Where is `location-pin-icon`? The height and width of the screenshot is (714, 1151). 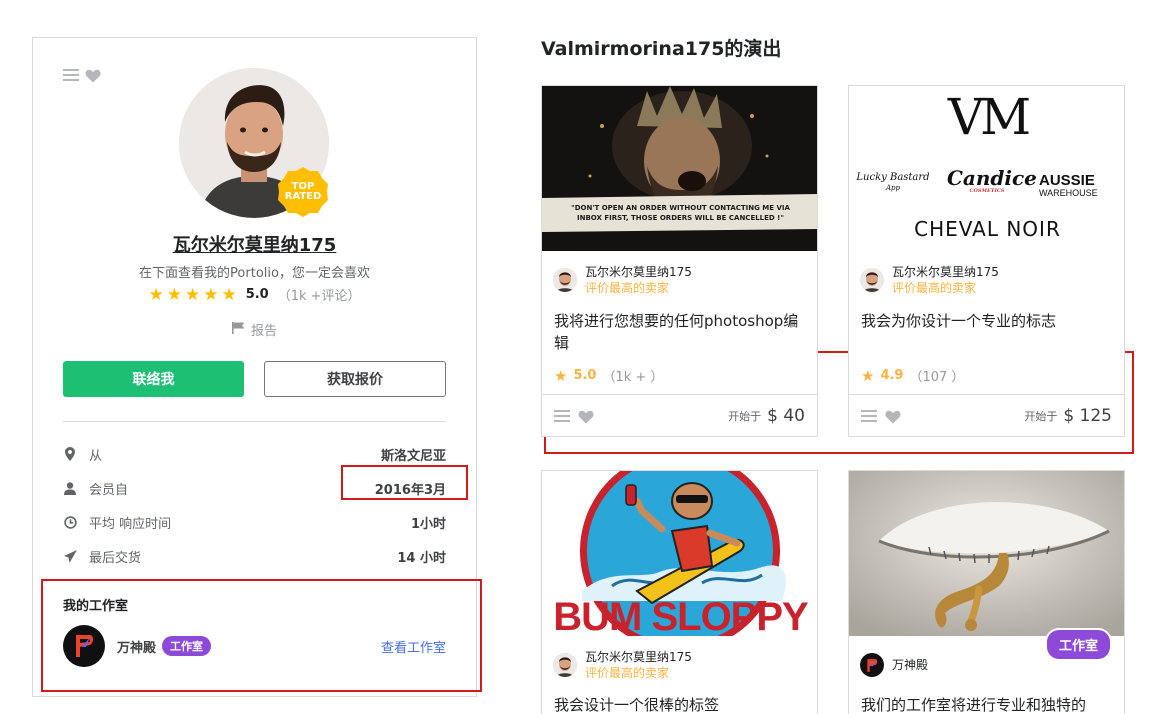
location-pin-icon is located at coordinates (70, 454).